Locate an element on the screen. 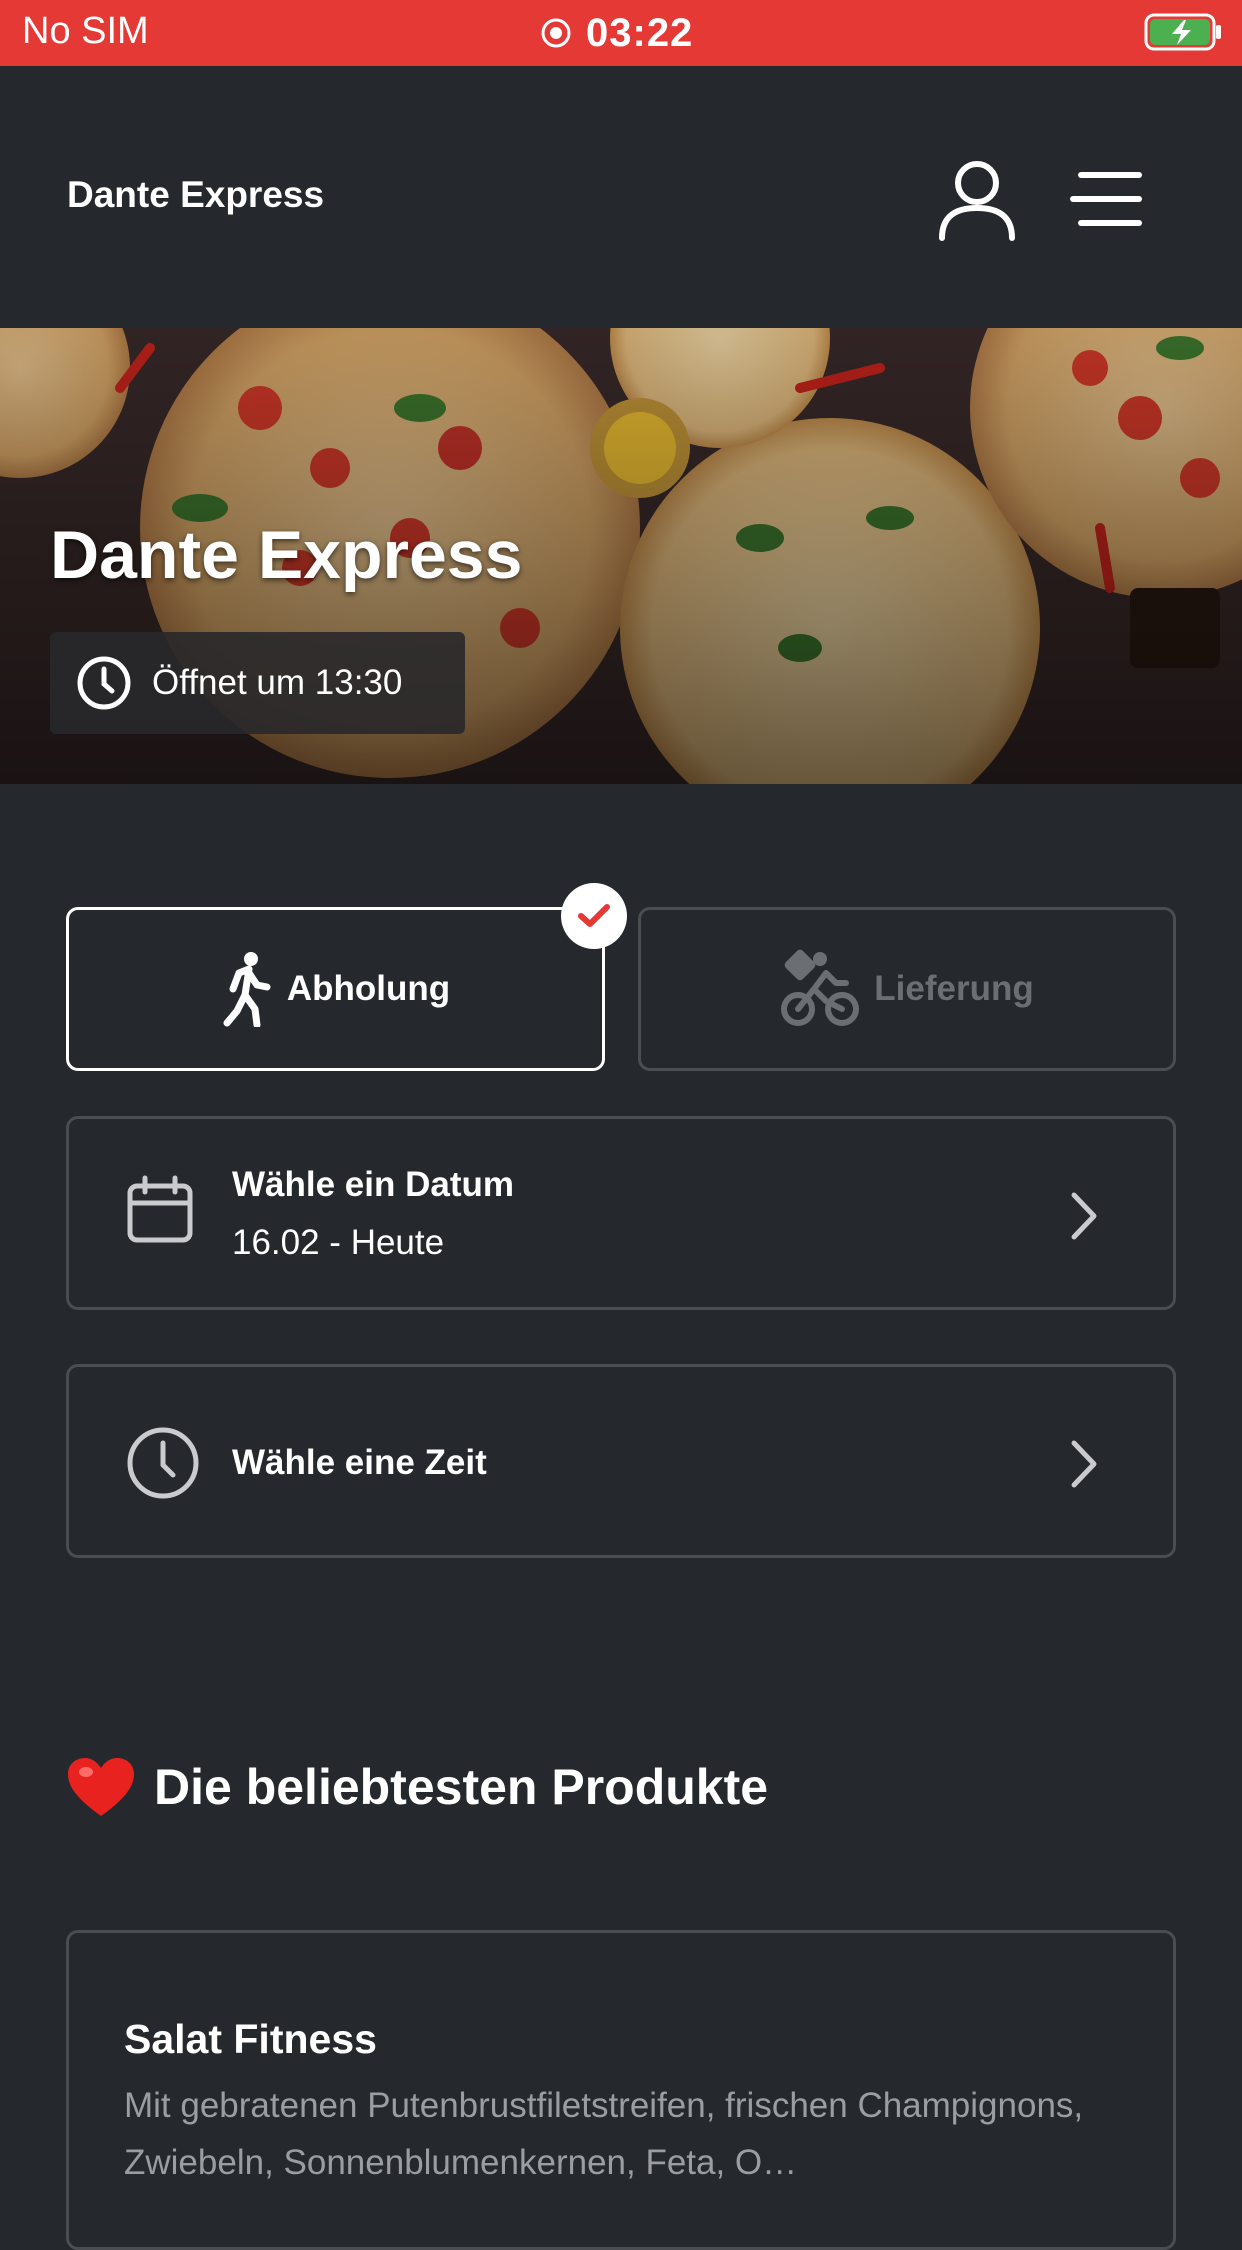 This screenshot has width=1242, height=2250. selected-check-badge is located at coordinates (594, 916).